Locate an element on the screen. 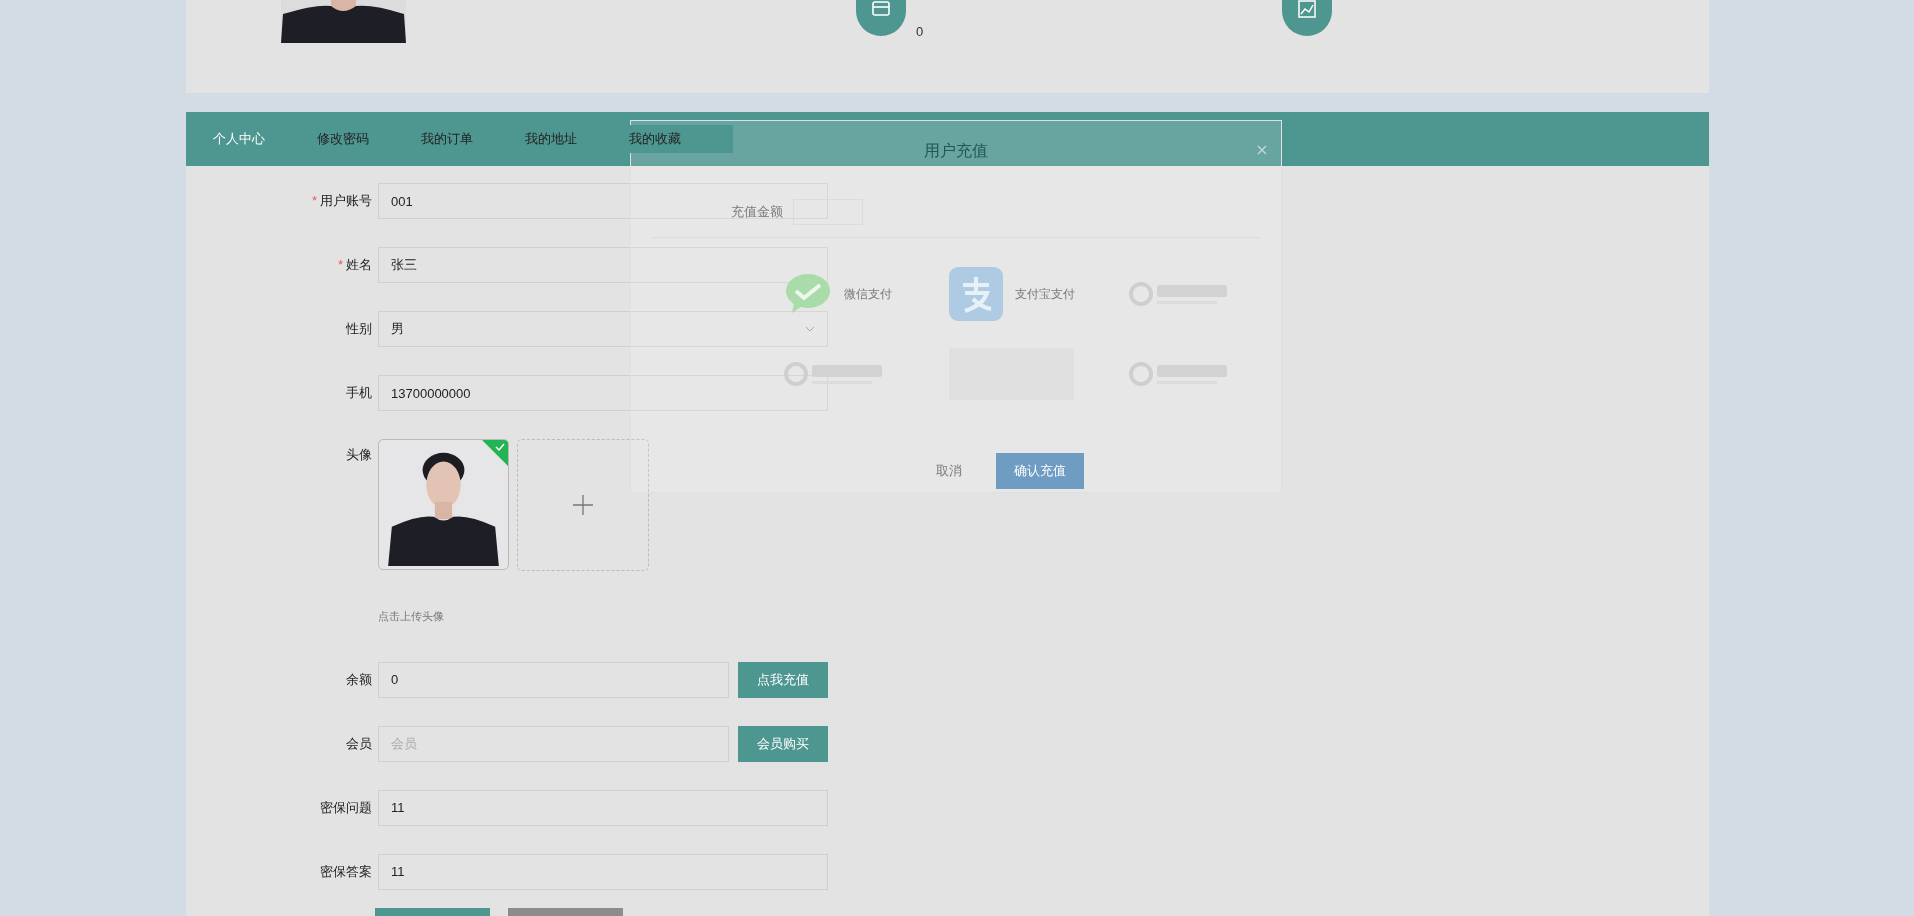 The height and width of the screenshot is (916, 1914). payment-label: 支付宝支付 is located at coordinates (1045, 294).